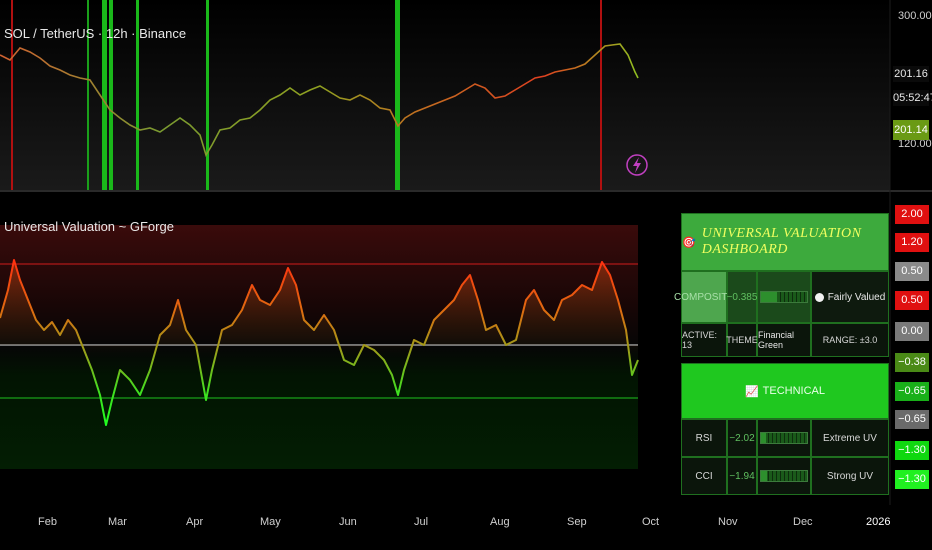 The image size is (932, 550). What do you see at coordinates (784, 340) in the screenshot?
I see `theme-value: Financial Green` at bounding box center [784, 340].